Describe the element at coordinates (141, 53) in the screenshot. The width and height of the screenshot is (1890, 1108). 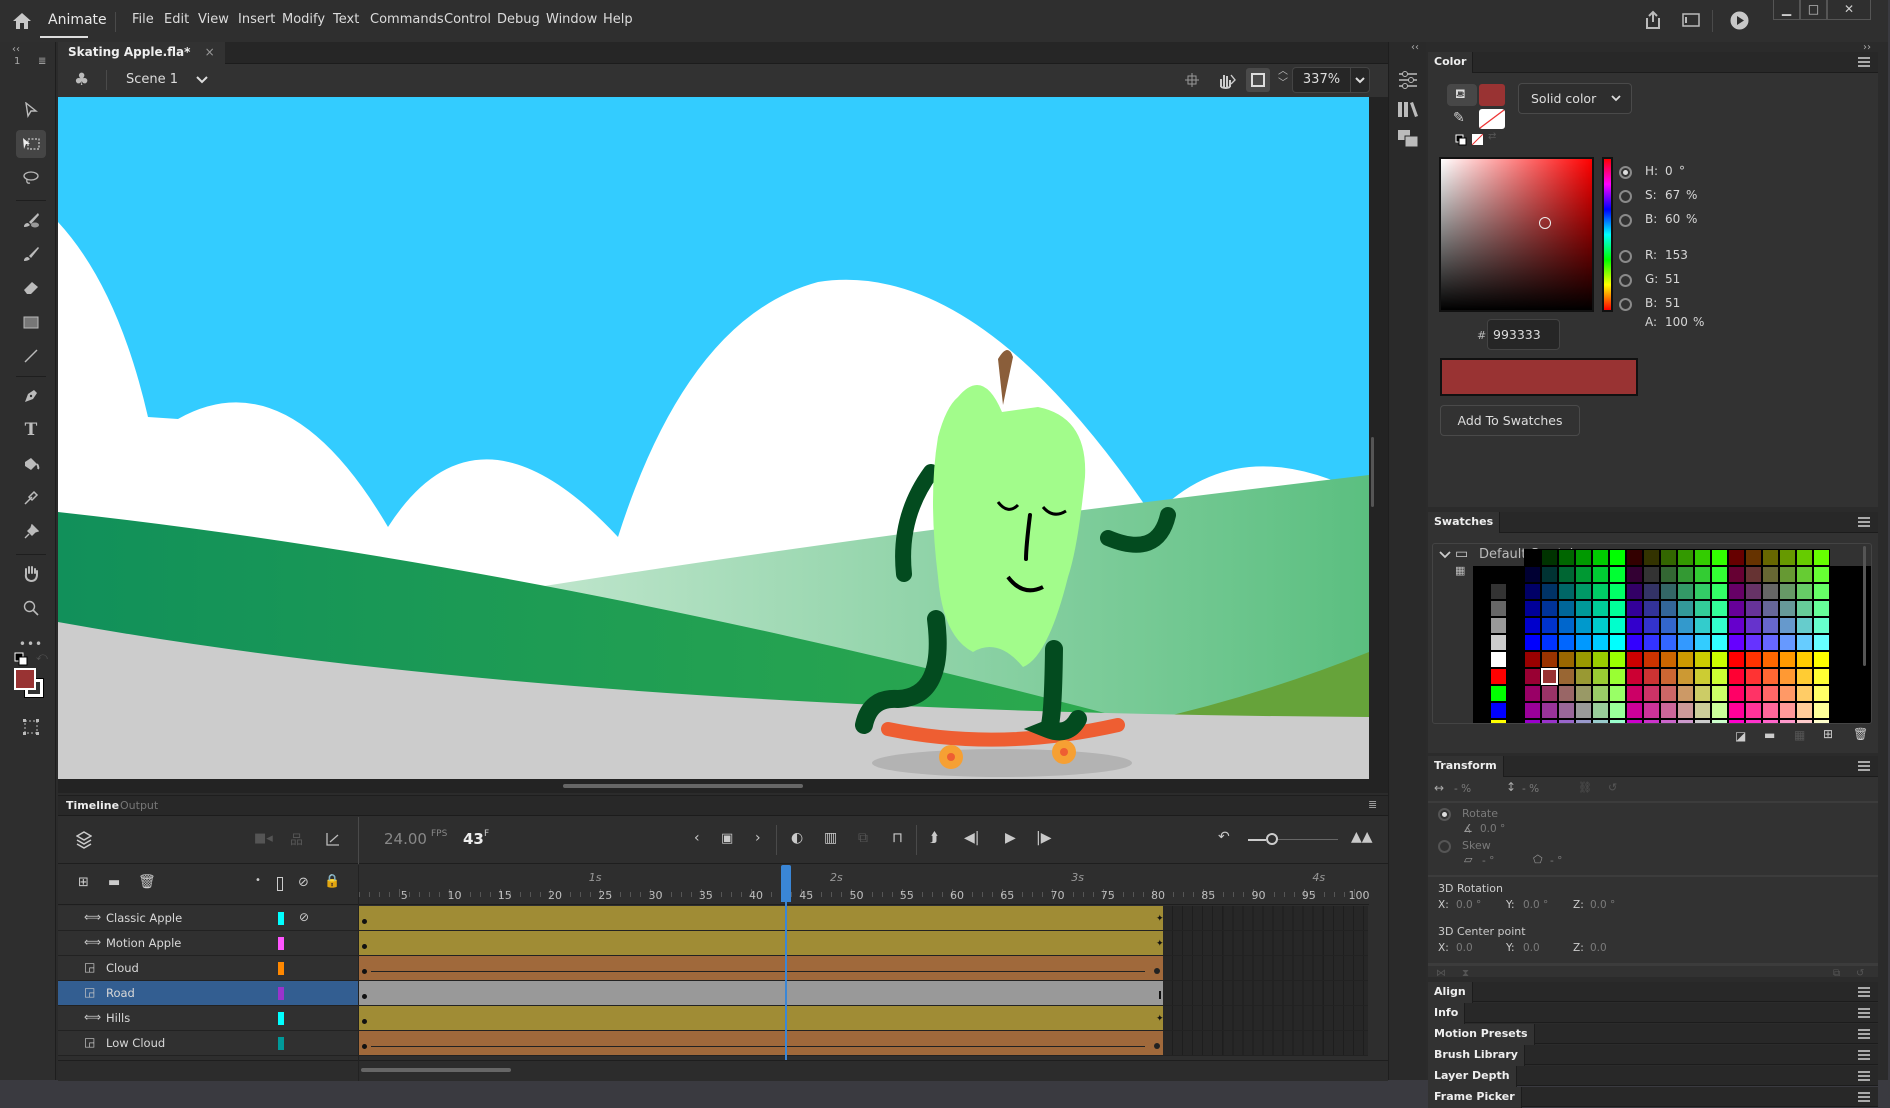
I see `document-tab: Skating Apple.fla* ×` at that location.